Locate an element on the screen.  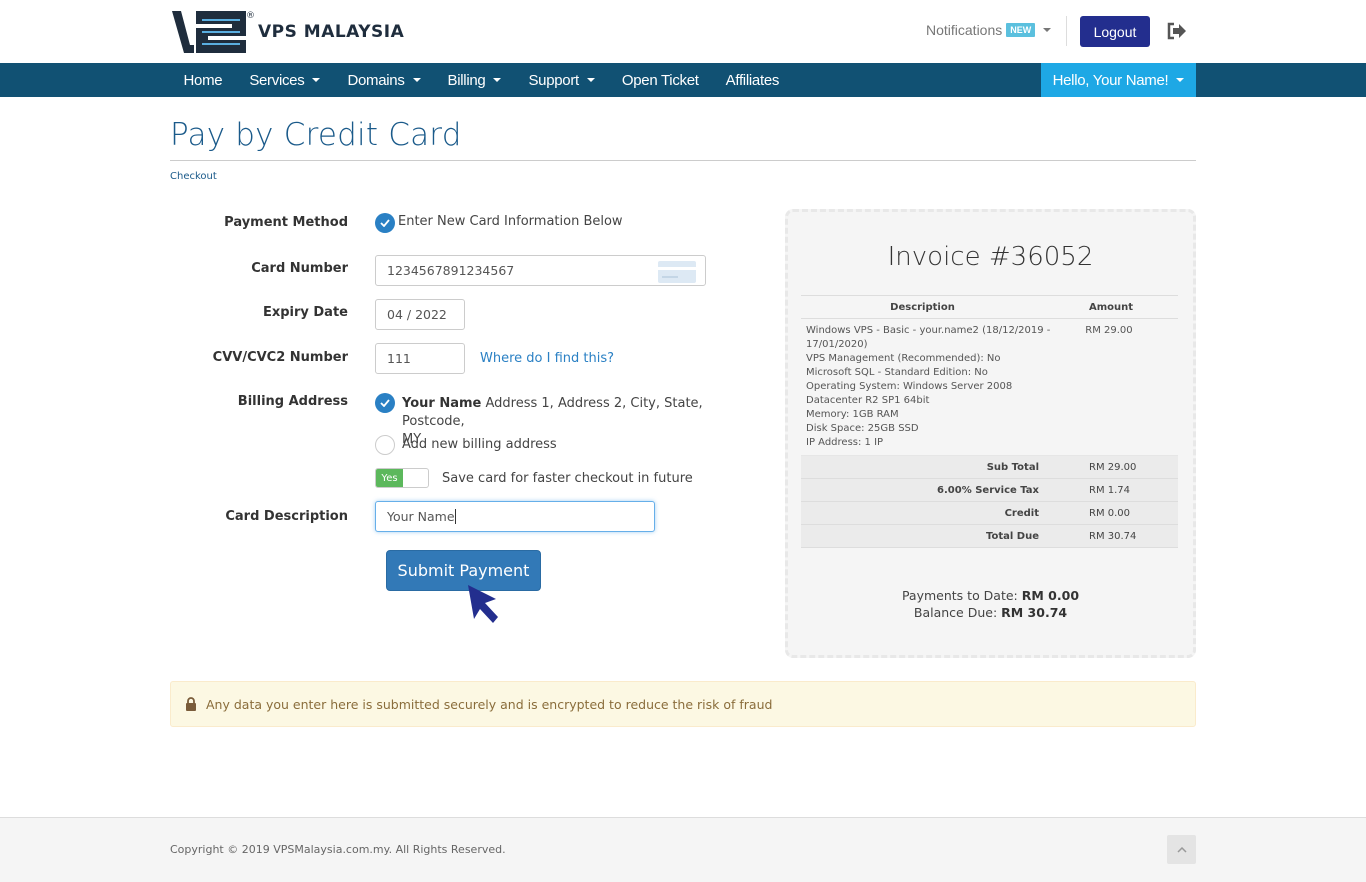
invoice-total-row: Credit RM 0.00 is located at coordinates (989, 513).